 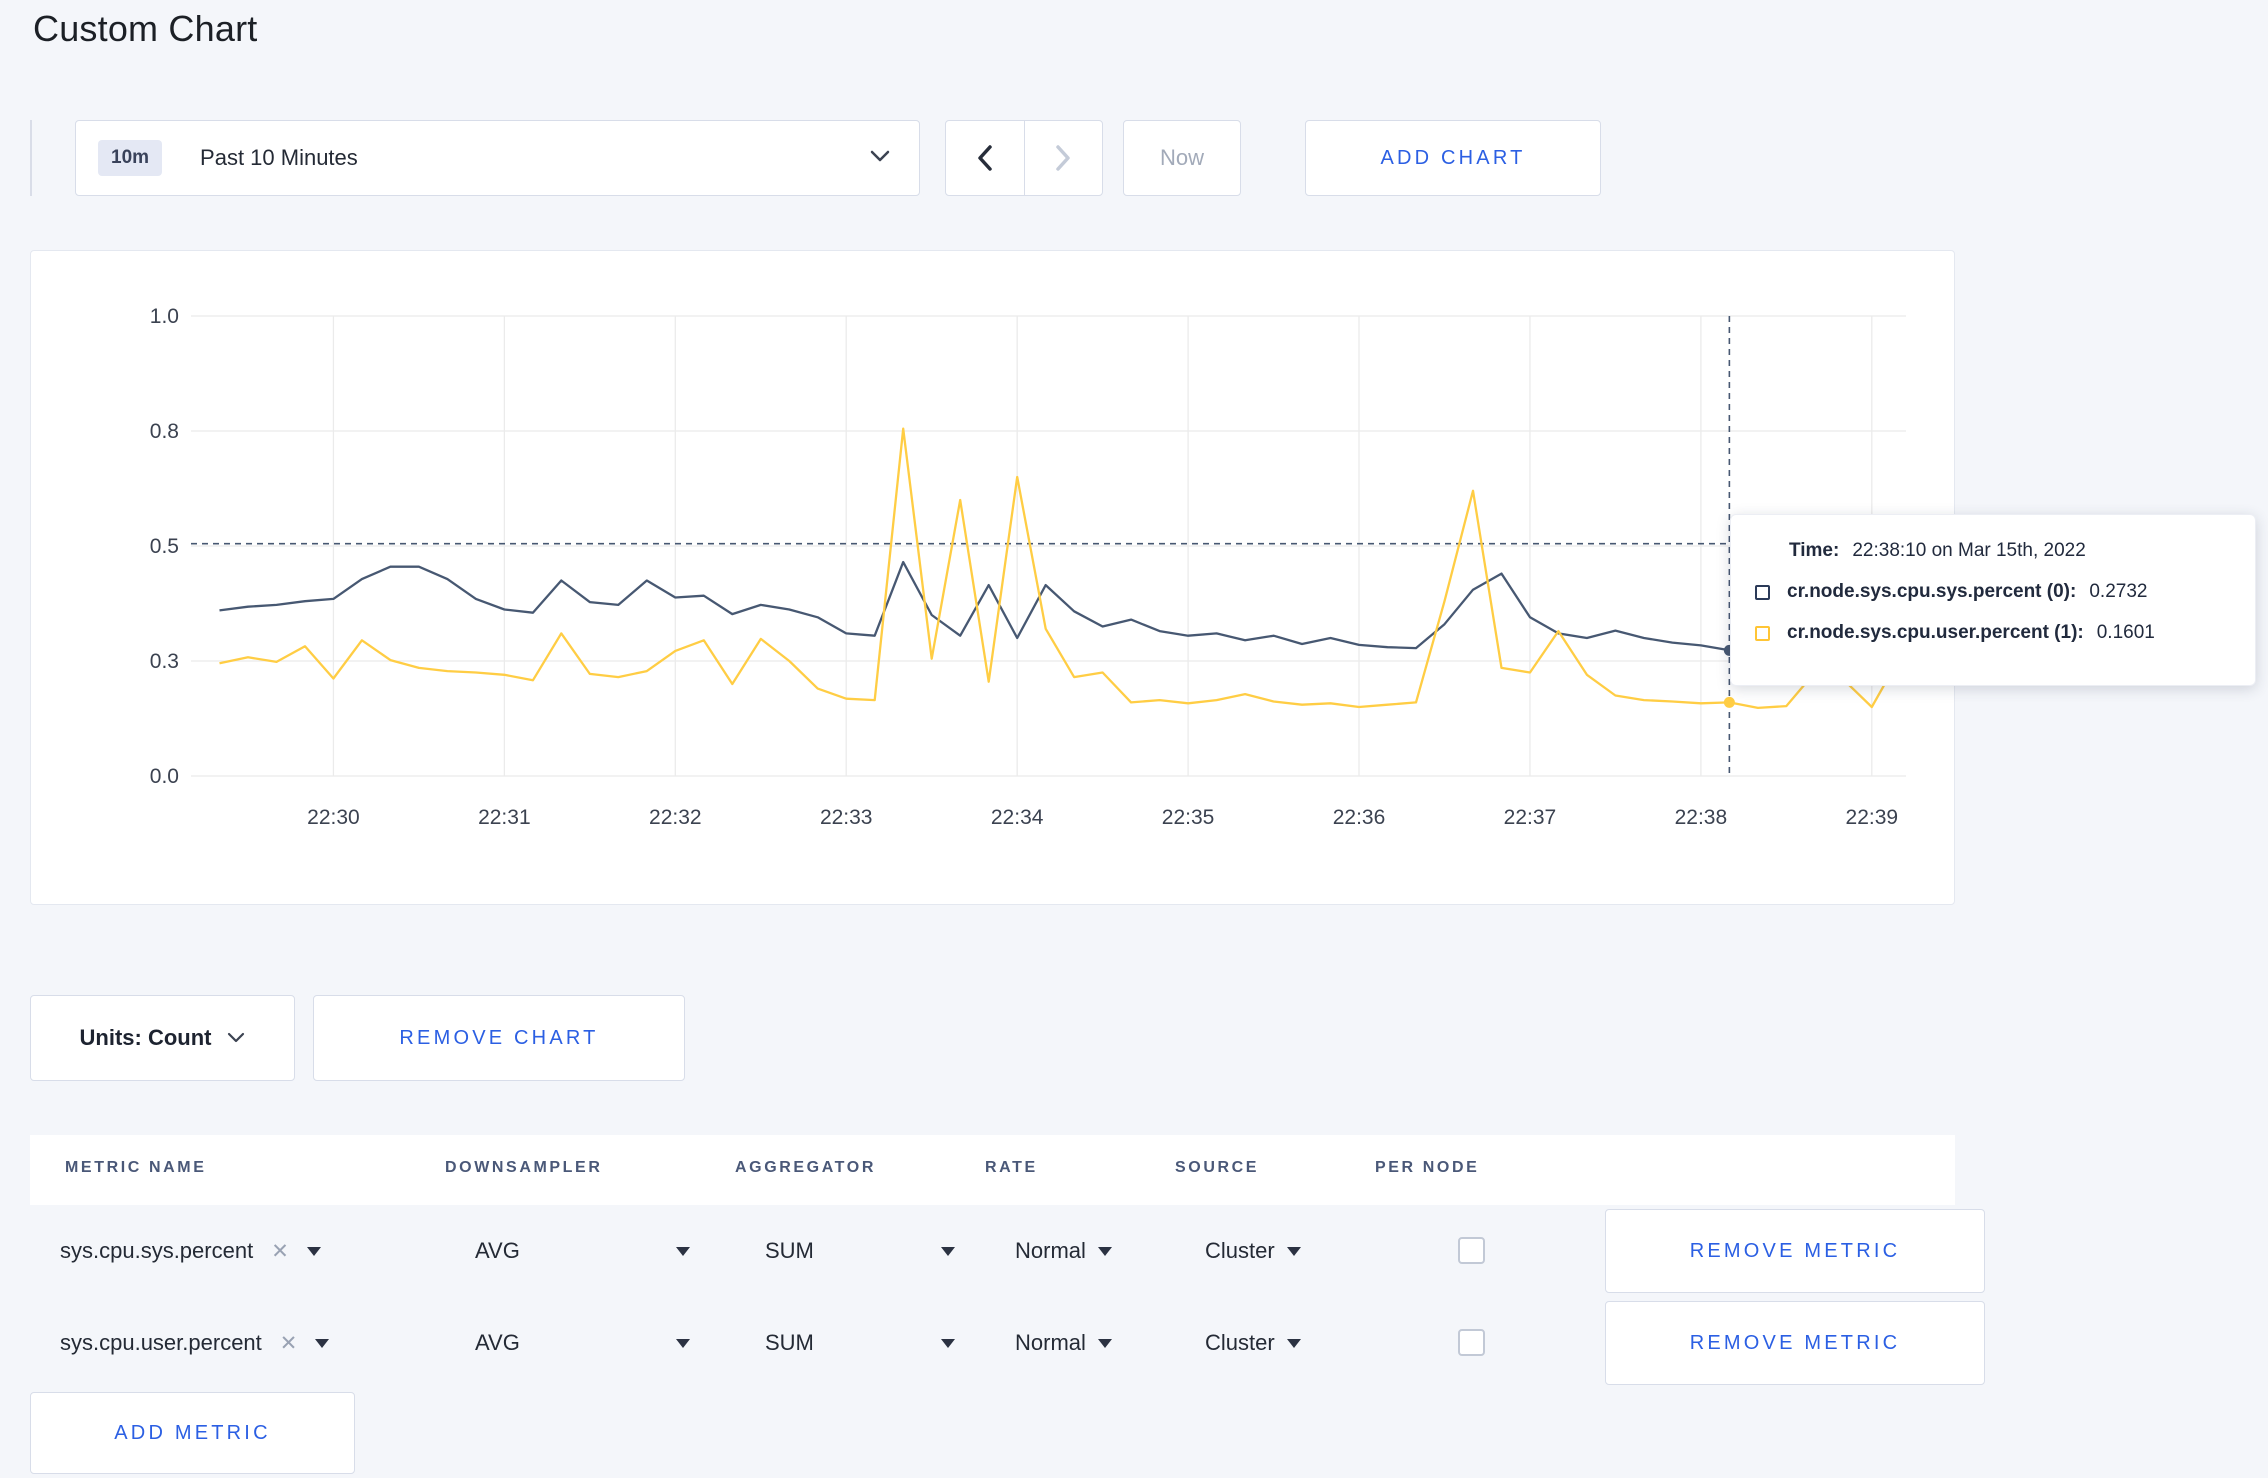 I want to click on svg-text: 22:38, so click(x=1701, y=817).